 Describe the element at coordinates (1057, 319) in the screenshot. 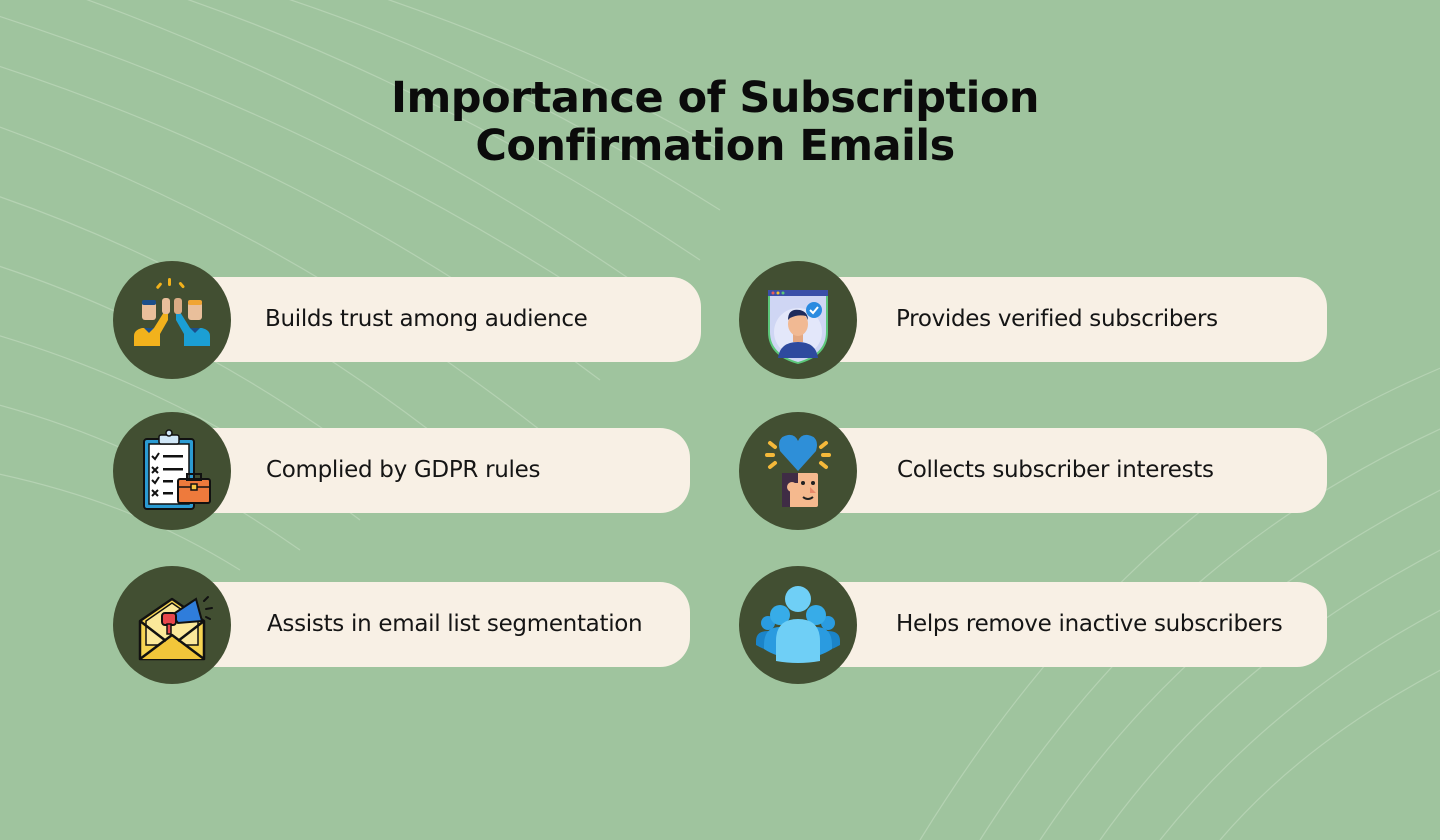

I see `benefit-label: Provides verified subscribers` at that location.